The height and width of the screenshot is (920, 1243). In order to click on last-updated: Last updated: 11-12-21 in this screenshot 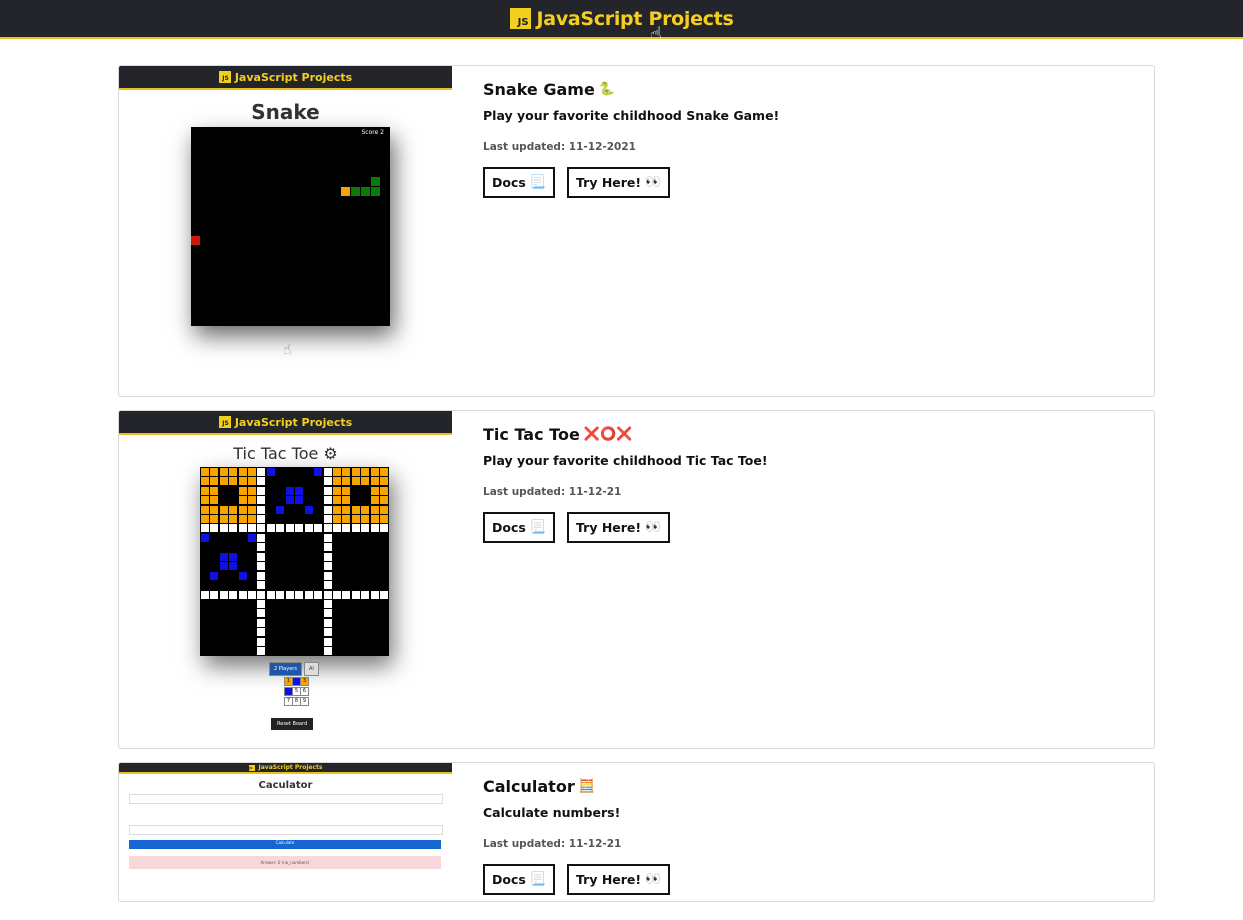, I will do `click(552, 844)`.